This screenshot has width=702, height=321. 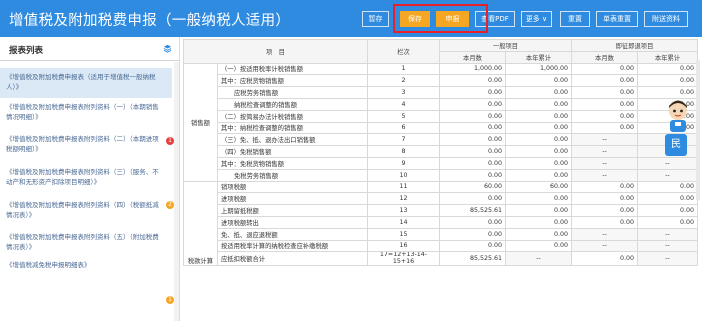 I want to click on row-line-number: 7, so click(x=403, y=140).